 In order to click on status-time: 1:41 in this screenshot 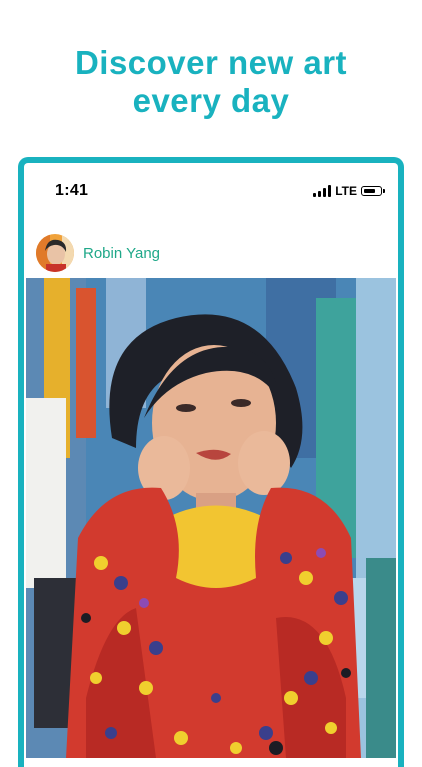, I will do `click(72, 190)`.